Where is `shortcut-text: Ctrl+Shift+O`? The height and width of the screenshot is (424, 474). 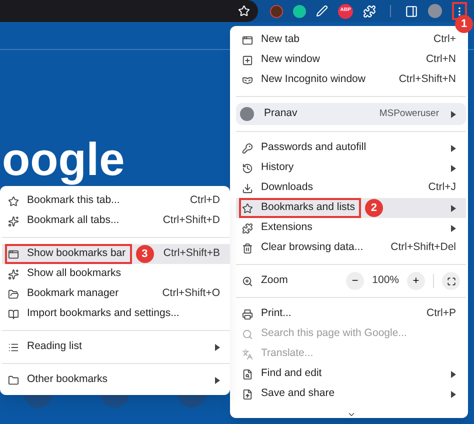 shortcut-text: Ctrl+Shift+O is located at coordinates (191, 294).